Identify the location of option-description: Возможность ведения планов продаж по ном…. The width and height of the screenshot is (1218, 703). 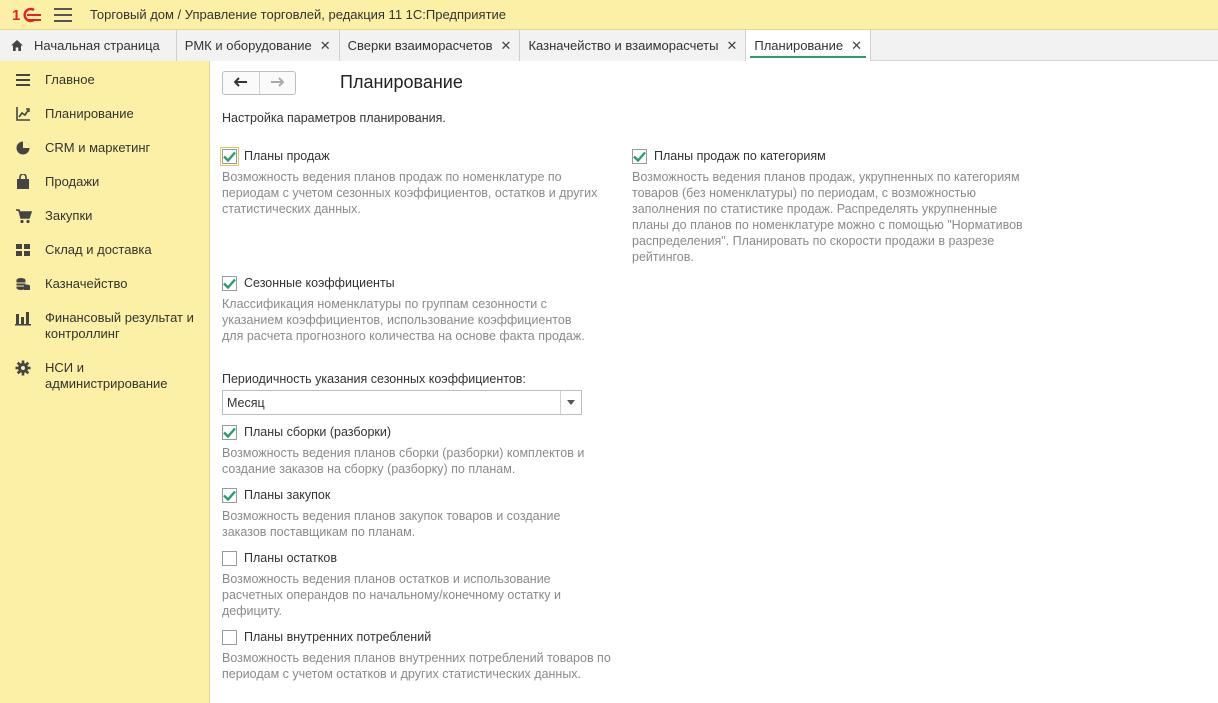
(410, 193).